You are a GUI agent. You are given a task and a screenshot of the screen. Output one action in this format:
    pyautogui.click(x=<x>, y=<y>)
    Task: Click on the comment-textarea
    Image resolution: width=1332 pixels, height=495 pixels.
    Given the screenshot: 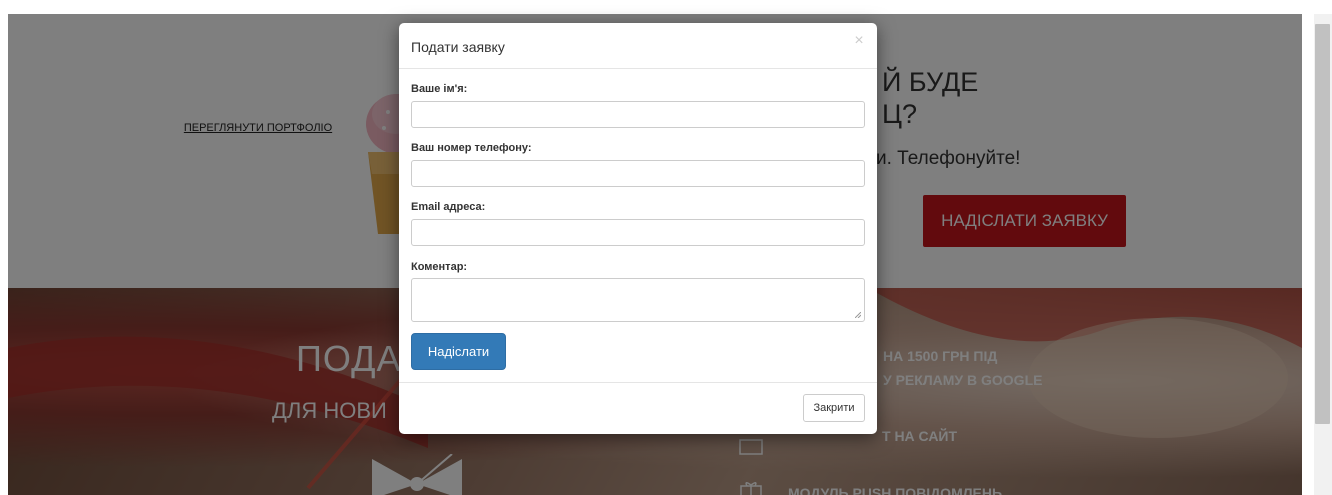 What is the action you would take?
    pyautogui.click(x=638, y=300)
    